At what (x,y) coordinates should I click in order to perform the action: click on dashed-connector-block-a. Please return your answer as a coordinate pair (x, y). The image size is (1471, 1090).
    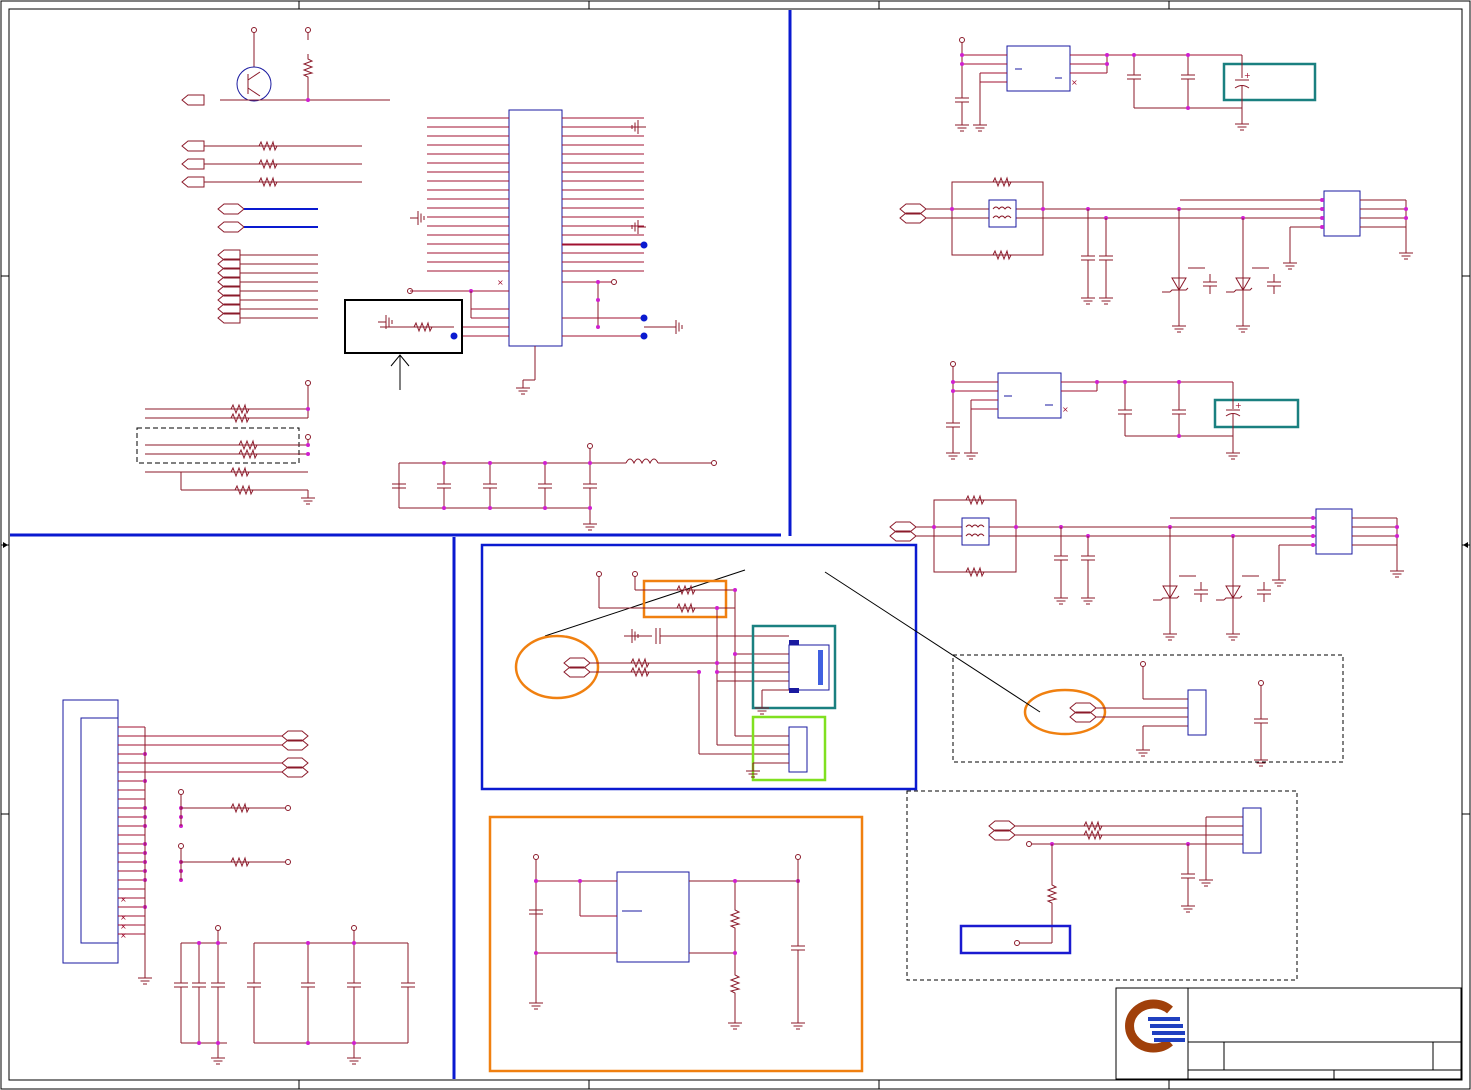
    Looking at the image, I should click on (1148, 710).